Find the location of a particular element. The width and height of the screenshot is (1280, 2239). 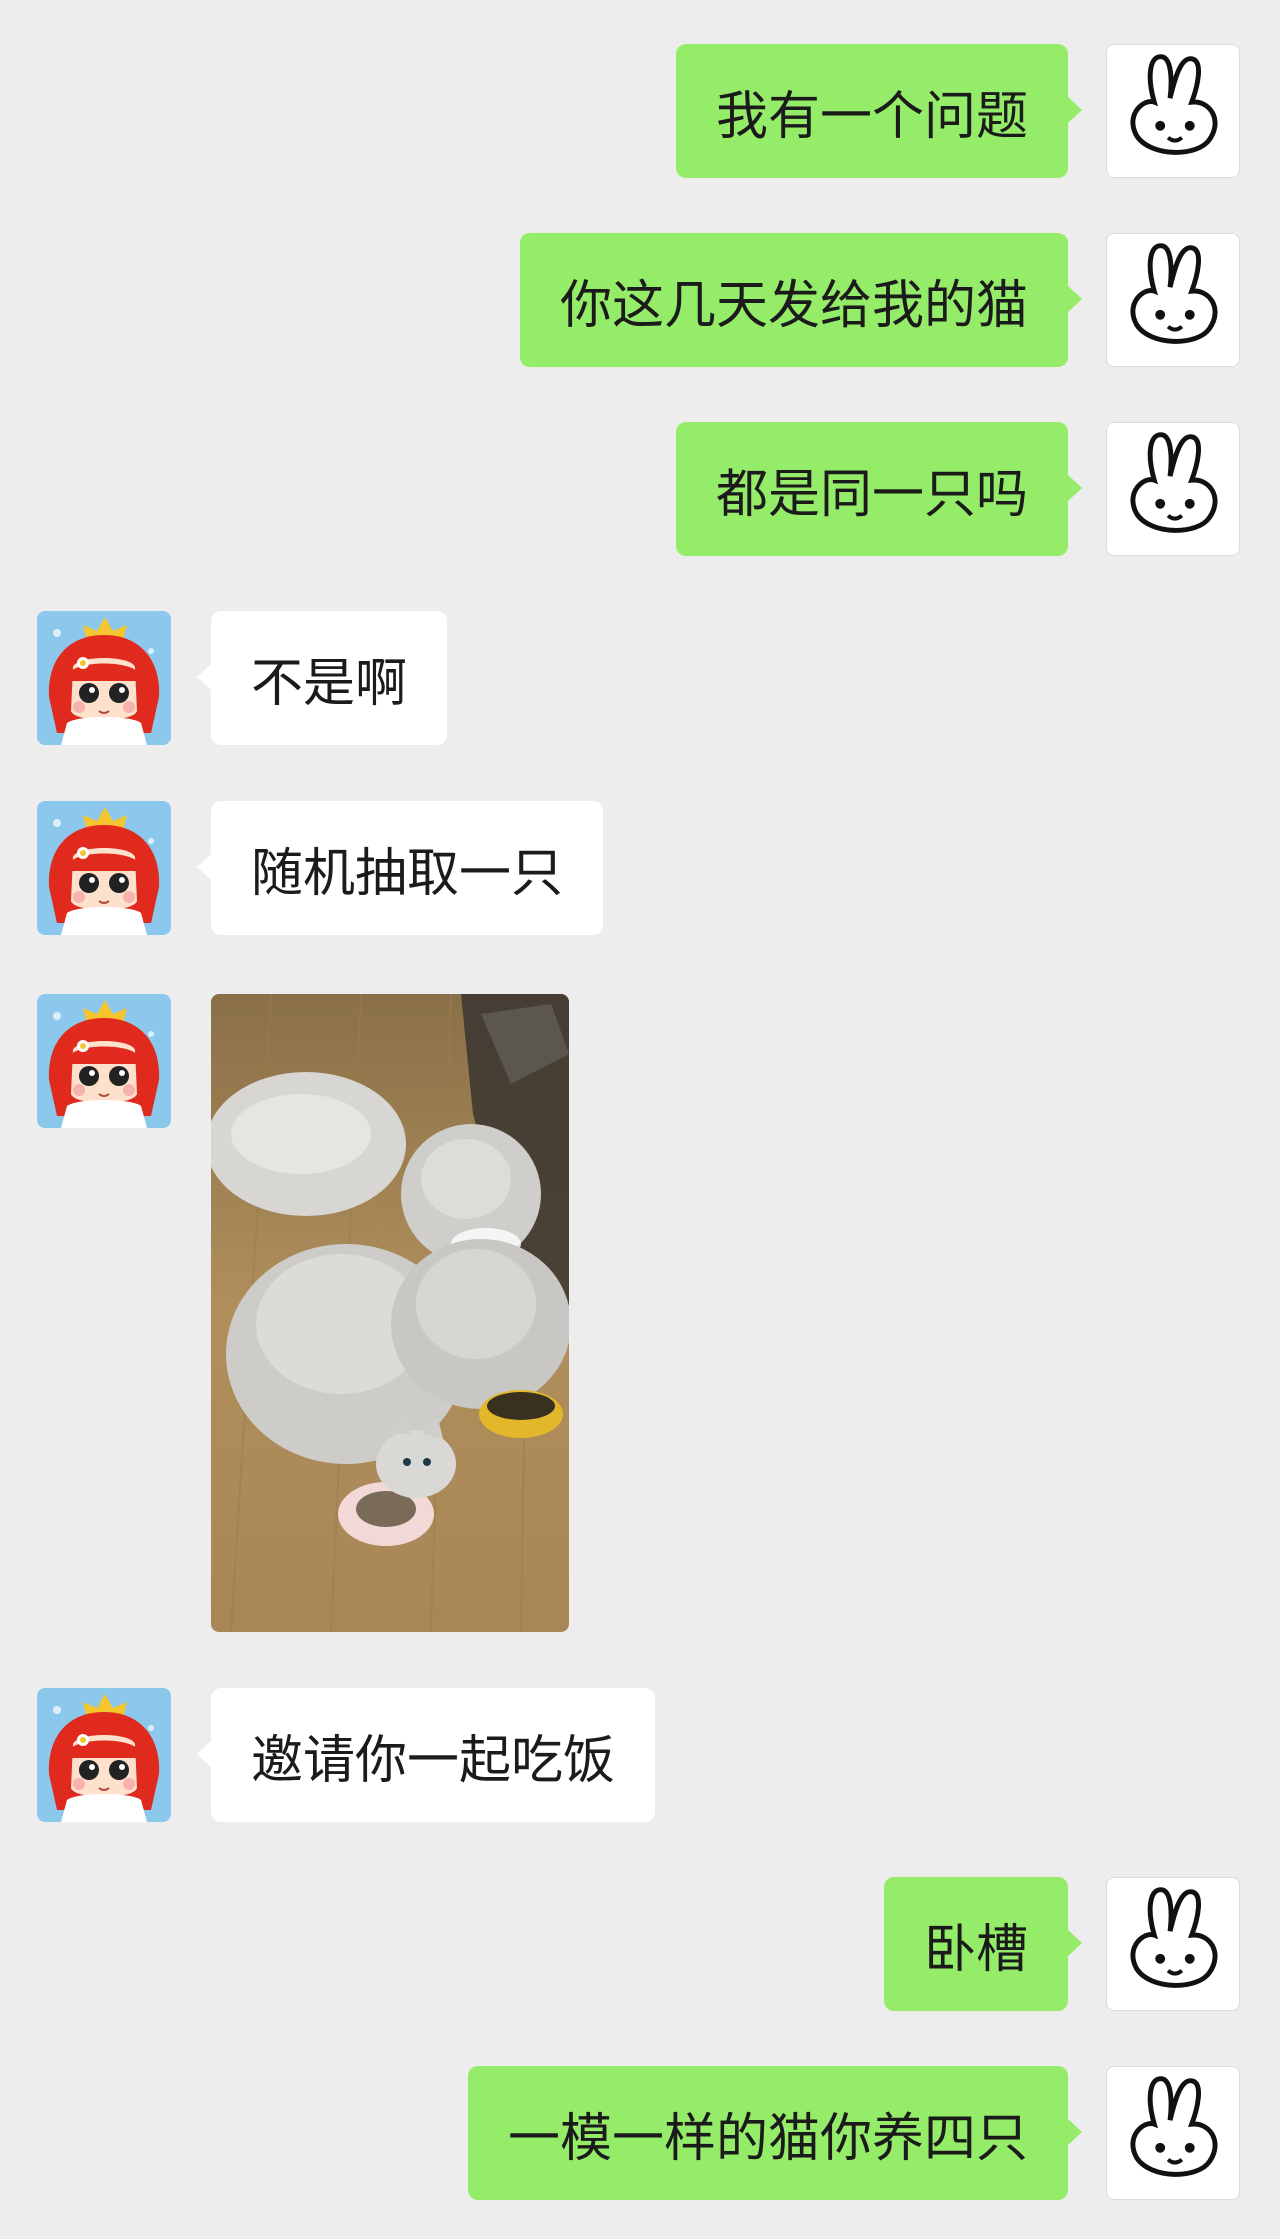

message-bubble-sent: 我有一个问题 is located at coordinates (879, 111).